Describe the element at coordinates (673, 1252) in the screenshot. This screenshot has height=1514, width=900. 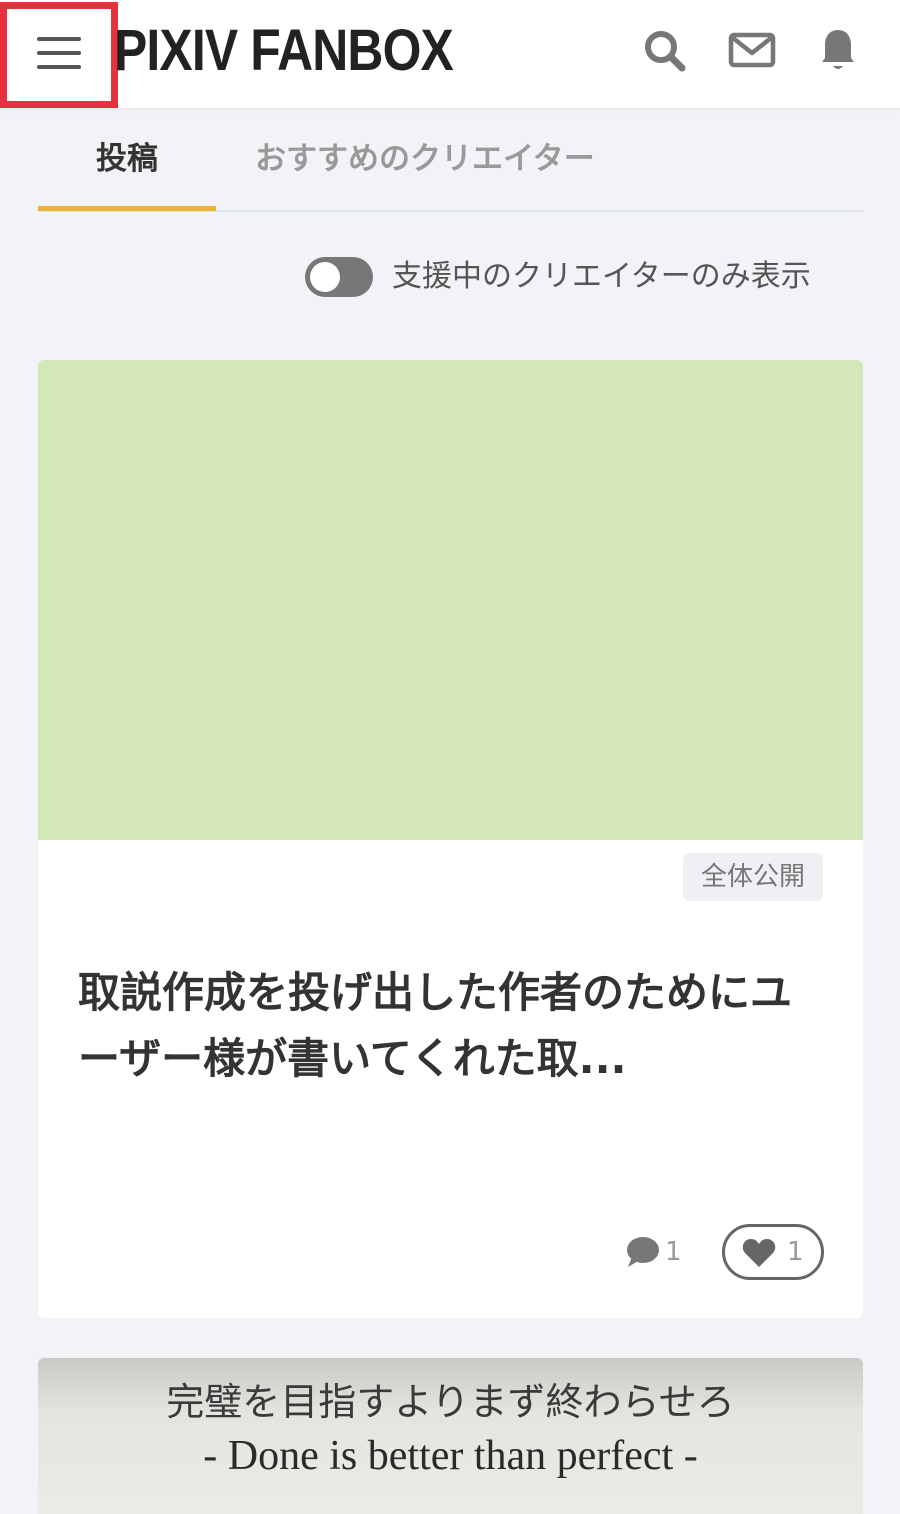
I see `comment-count: 1` at that location.